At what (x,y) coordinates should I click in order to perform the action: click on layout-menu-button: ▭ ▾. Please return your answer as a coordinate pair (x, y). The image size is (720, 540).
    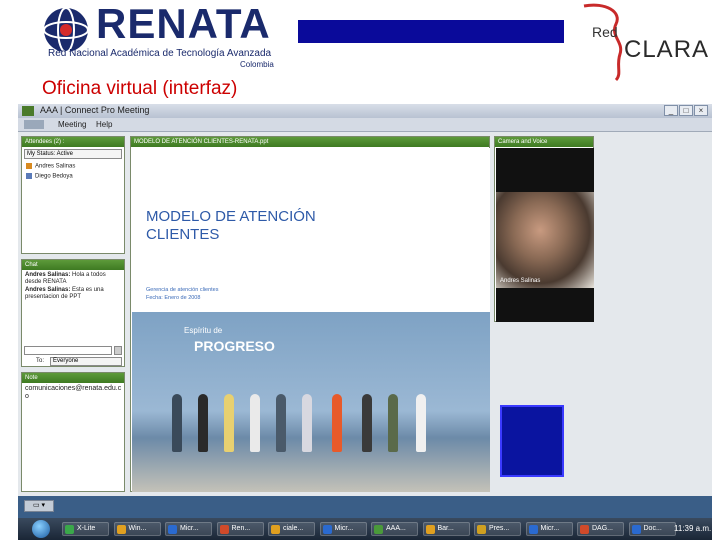
    Looking at the image, I should click on (39, 506).